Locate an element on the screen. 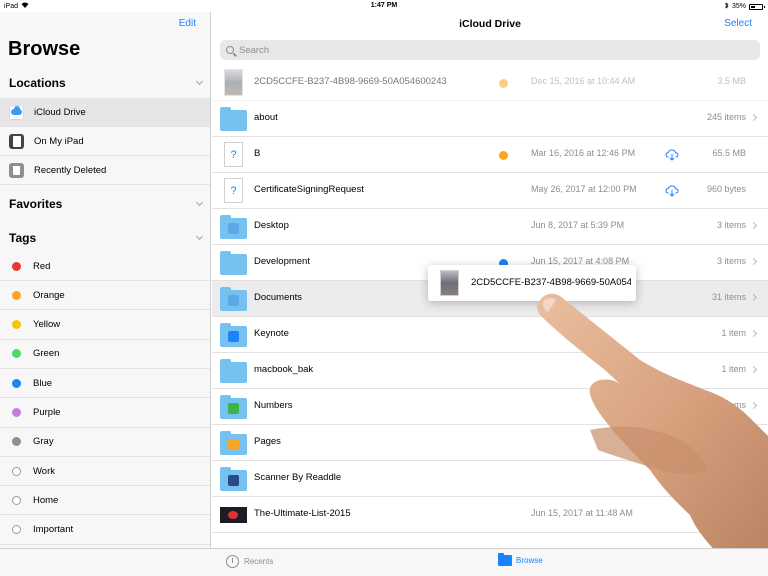 Image resolution: width=768 pixels, height=576 pixels. sidebar-item-label: On My iPad is located at coordinates (59, 141).